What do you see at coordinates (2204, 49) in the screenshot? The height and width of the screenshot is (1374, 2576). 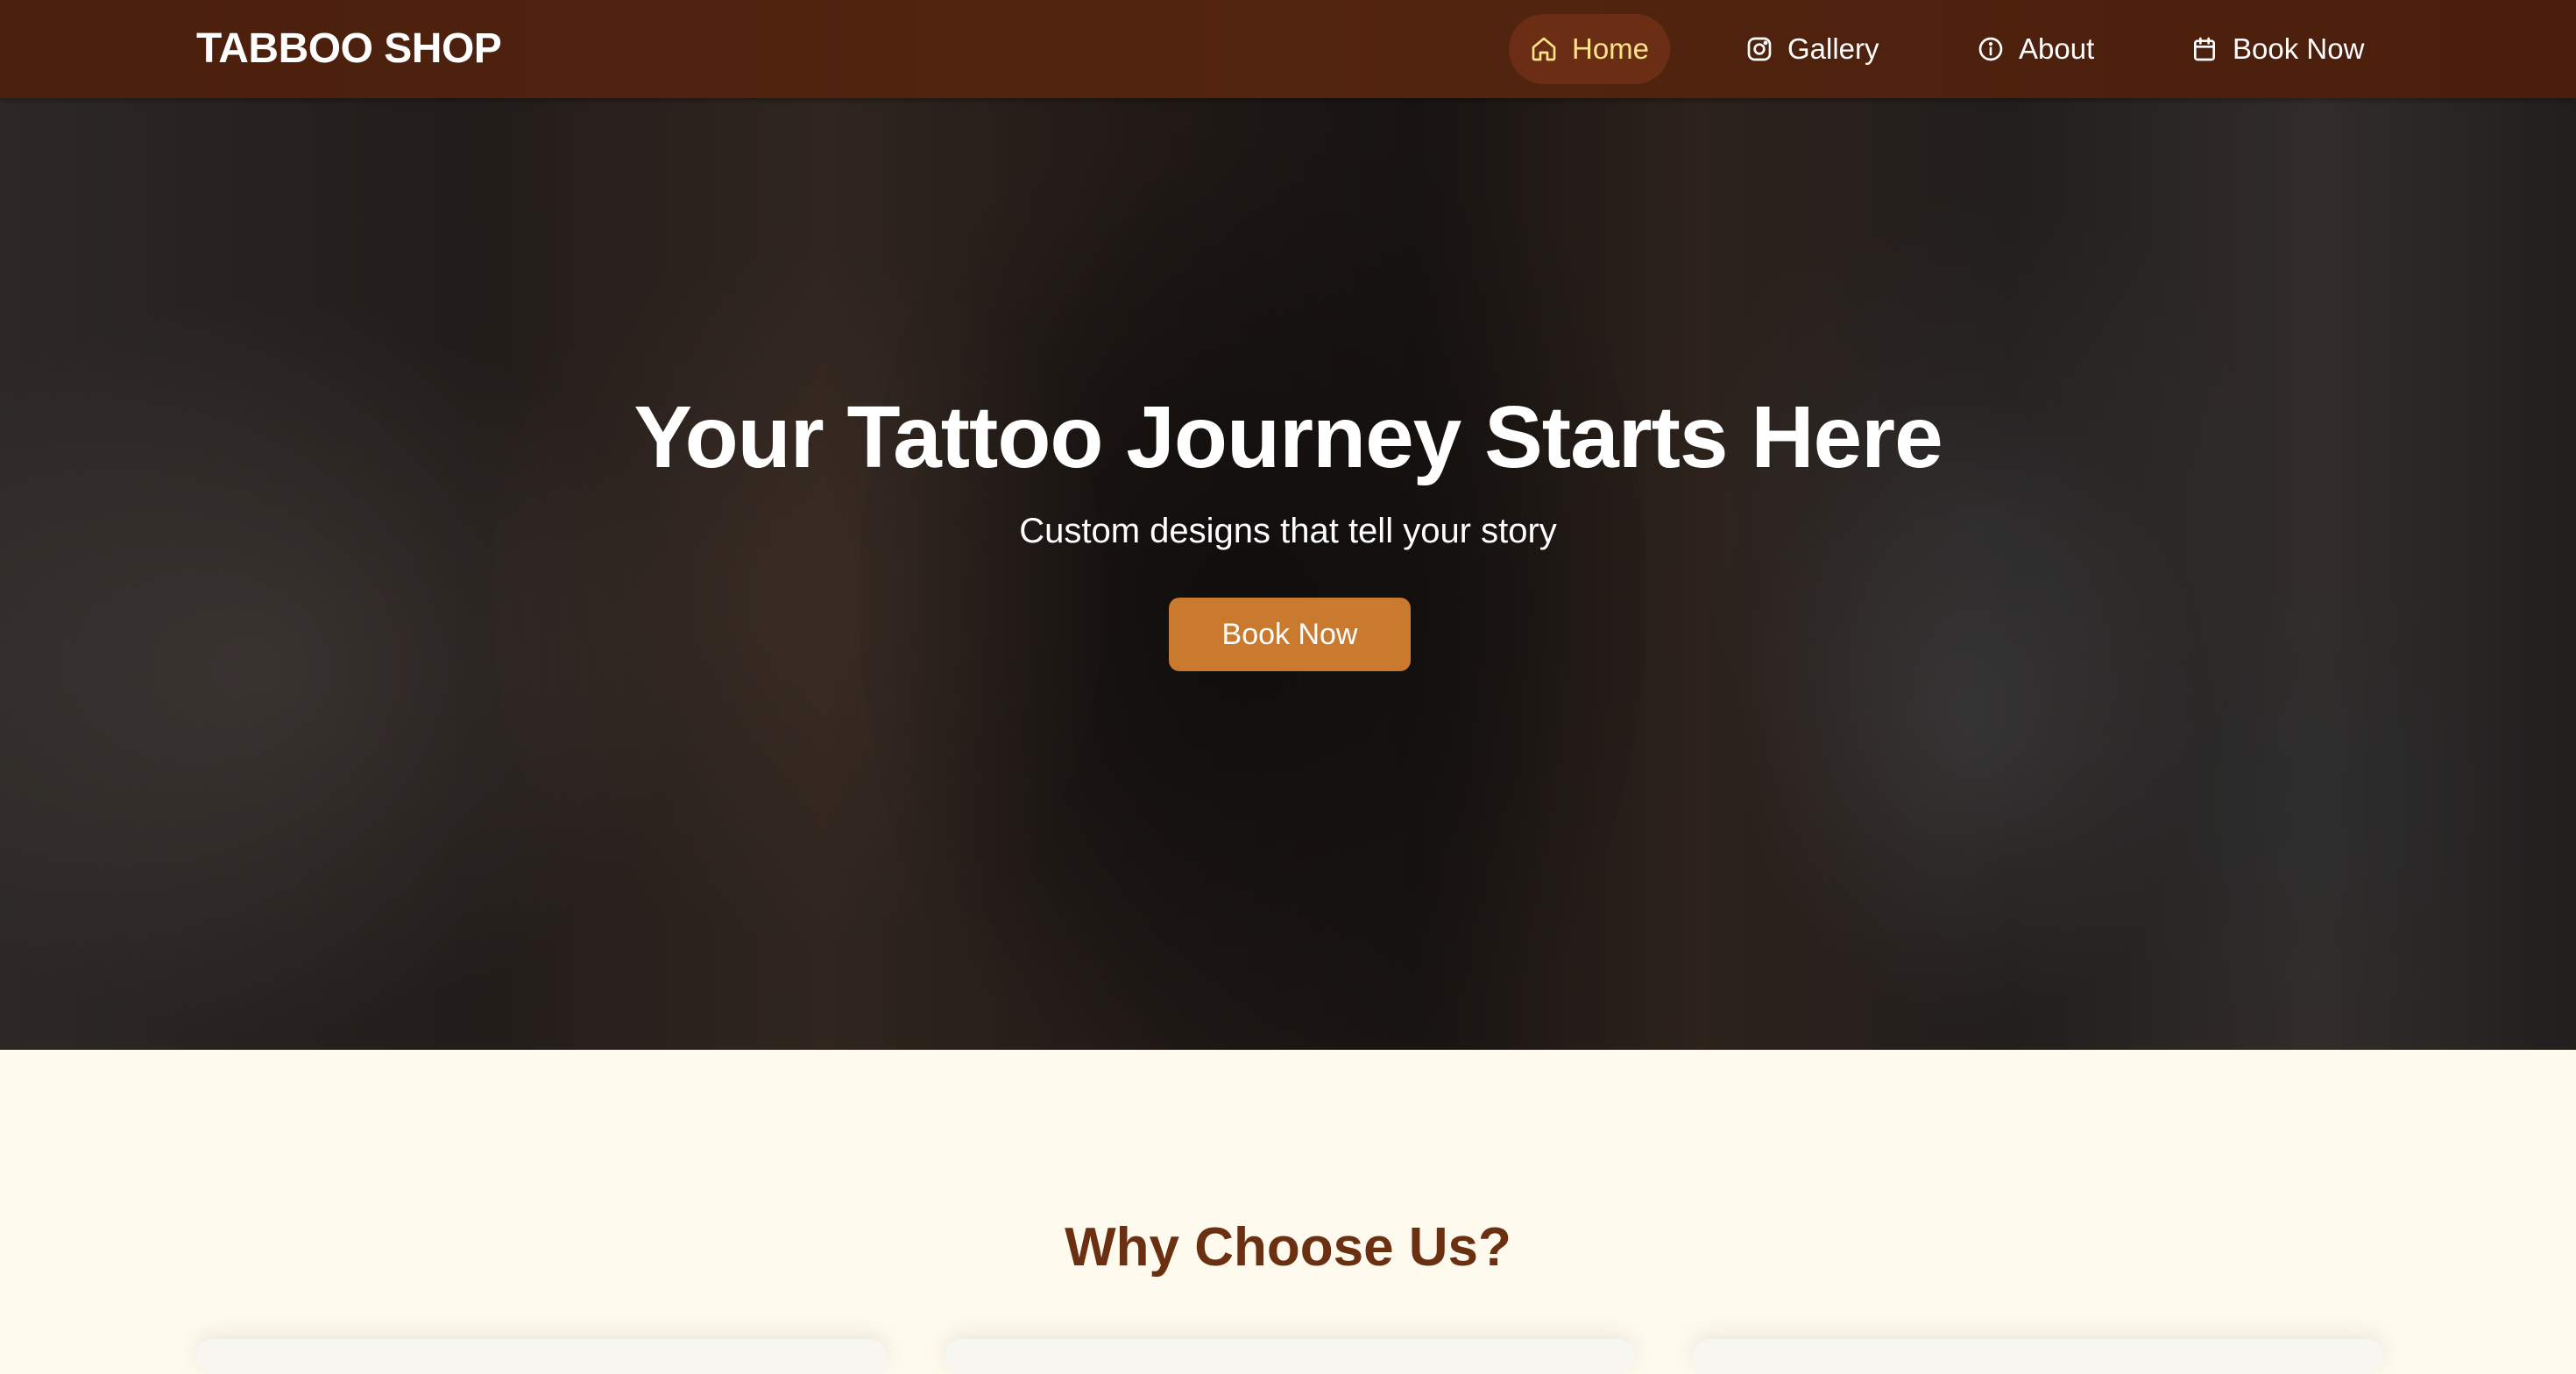 I see `calendar-icon` at bounding box center [2204, 49].